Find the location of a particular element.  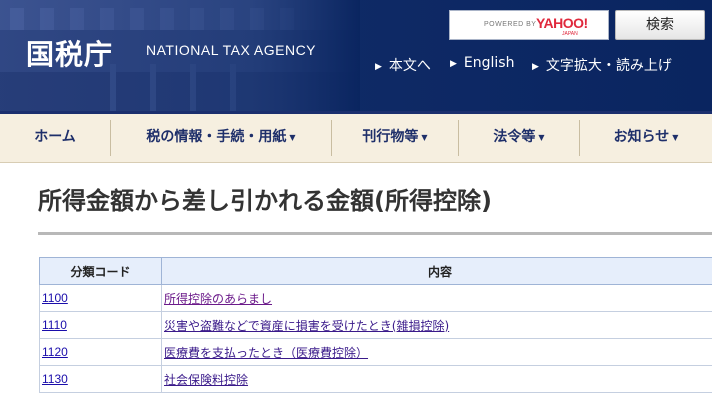

table-row: 1120 医療費を支払ったとき（医療費控除） is located at coordinates (375, 352).